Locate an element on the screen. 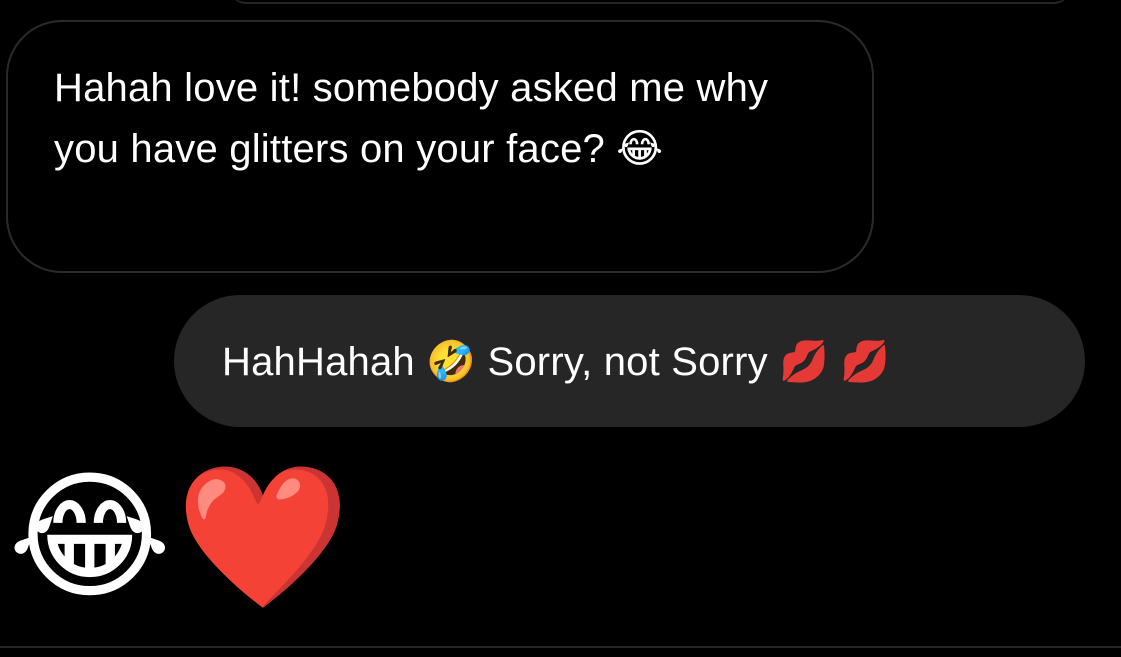 The image size is (1121, 657). sent-message-text: HahHahah 🤣 Sorry, not Sorry 💋 💋 is located at coordinates (556, 361).